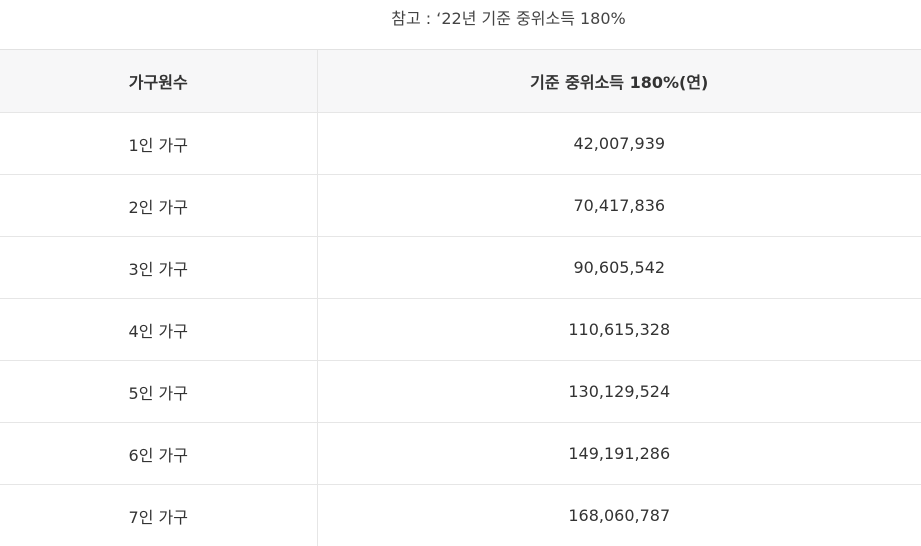  What do you see at coordinates (619, 81) in the screenshot?
I see `header-median-income: 기준 중위소득 180%(연)` at bounding box center [619, 81].